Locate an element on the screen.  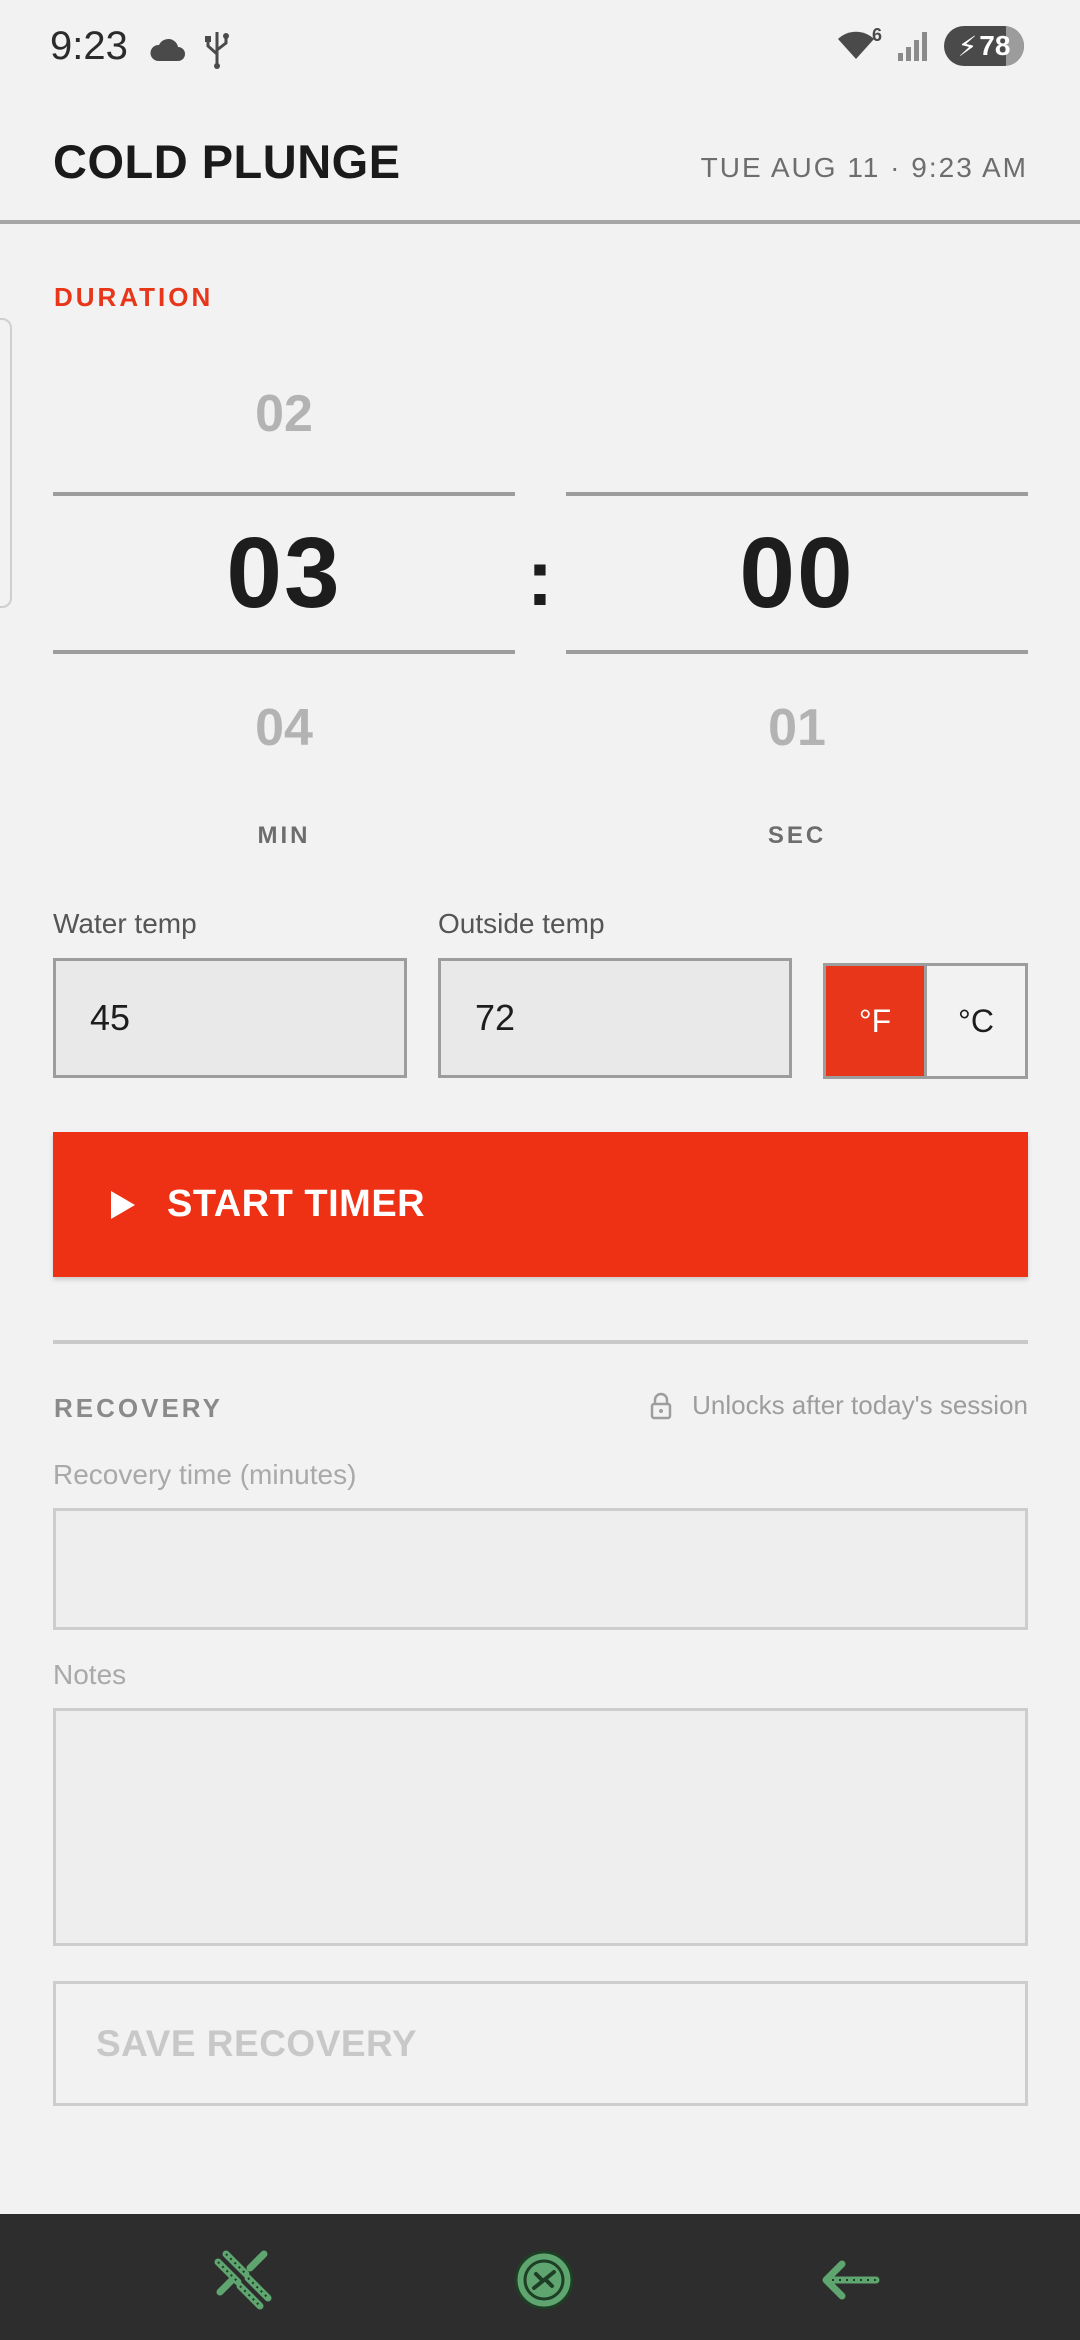
minutes-unit-label: MIN is located at coordinates (284, 835).